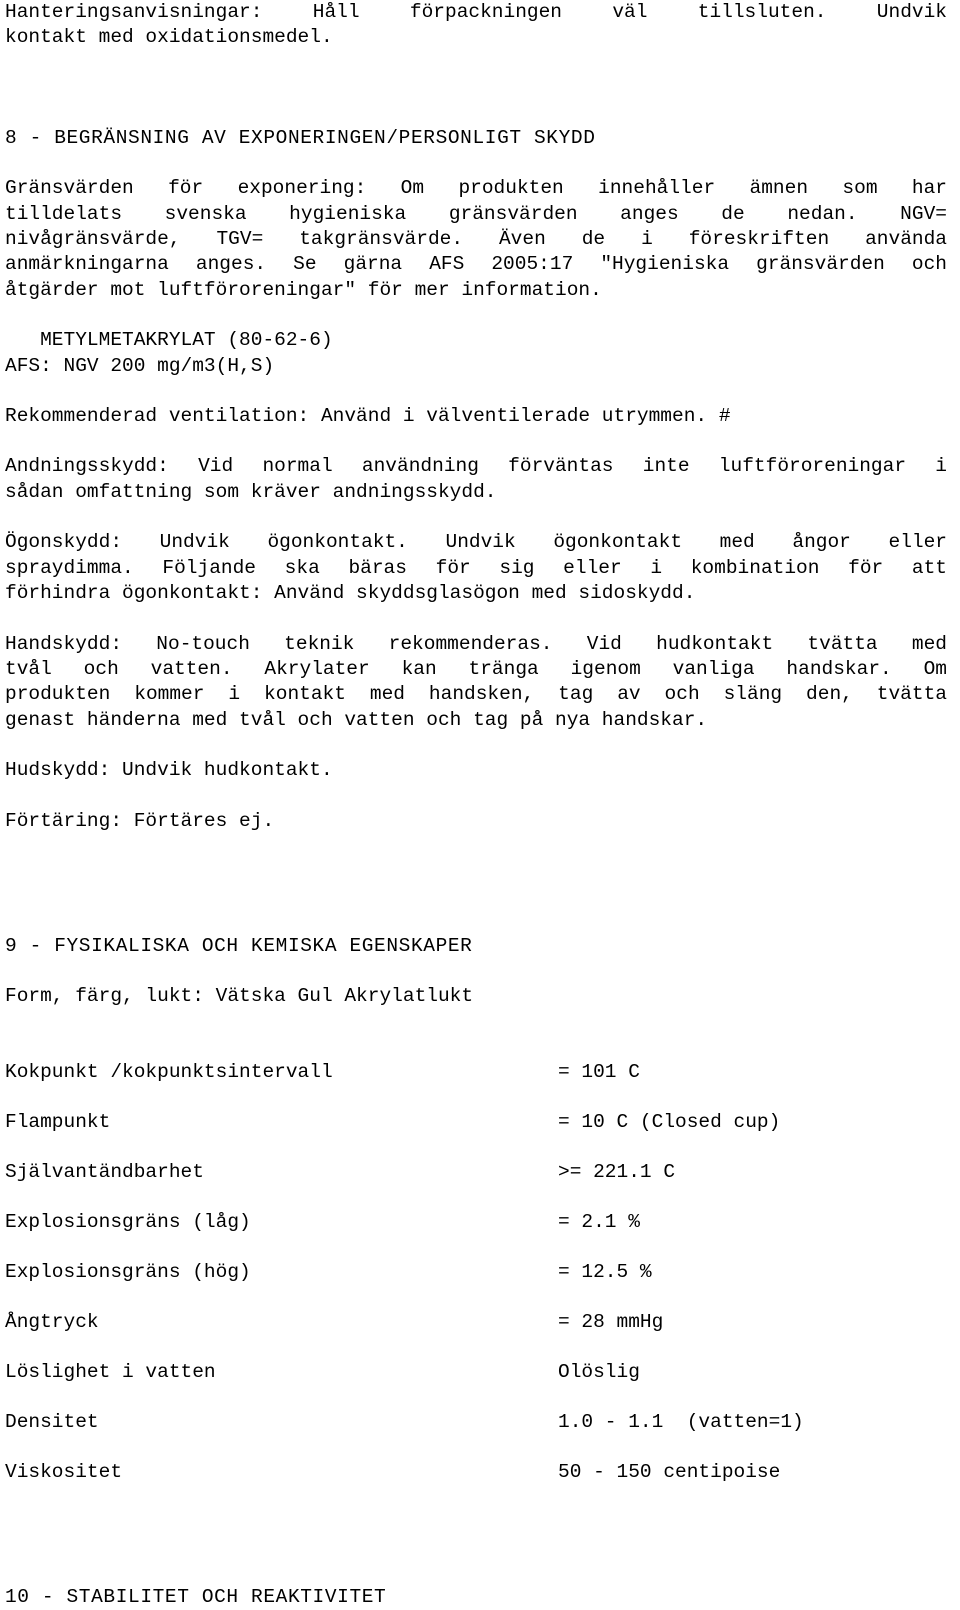 This screenshot has width=960, height=1610. Describe the element at coordinates (196, 1596) in the screenshot. I see `section-10-heading: 10 - STABILITET OCH REAKTIVITET` at that location.